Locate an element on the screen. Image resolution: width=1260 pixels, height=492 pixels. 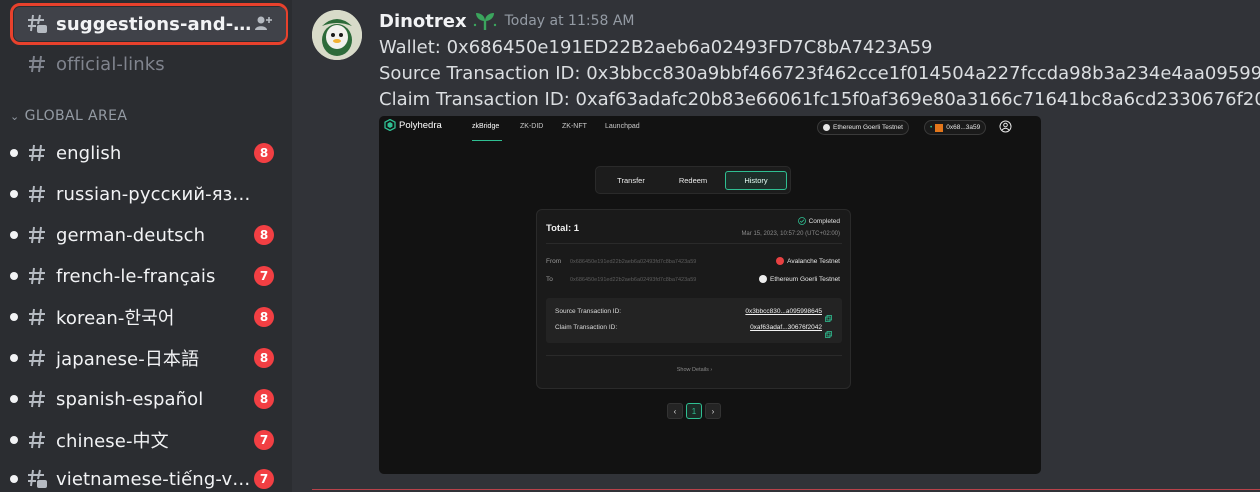
network-button: Ethereum Goerli Testnet is located at coordinates (863, 127).